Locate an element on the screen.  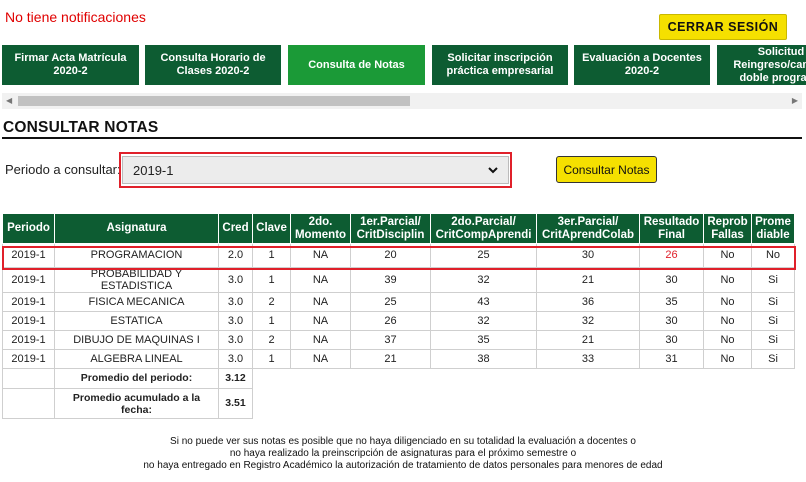
horizontal-scrollbar: ◀ ▶ is located at coordinates (402, 101).